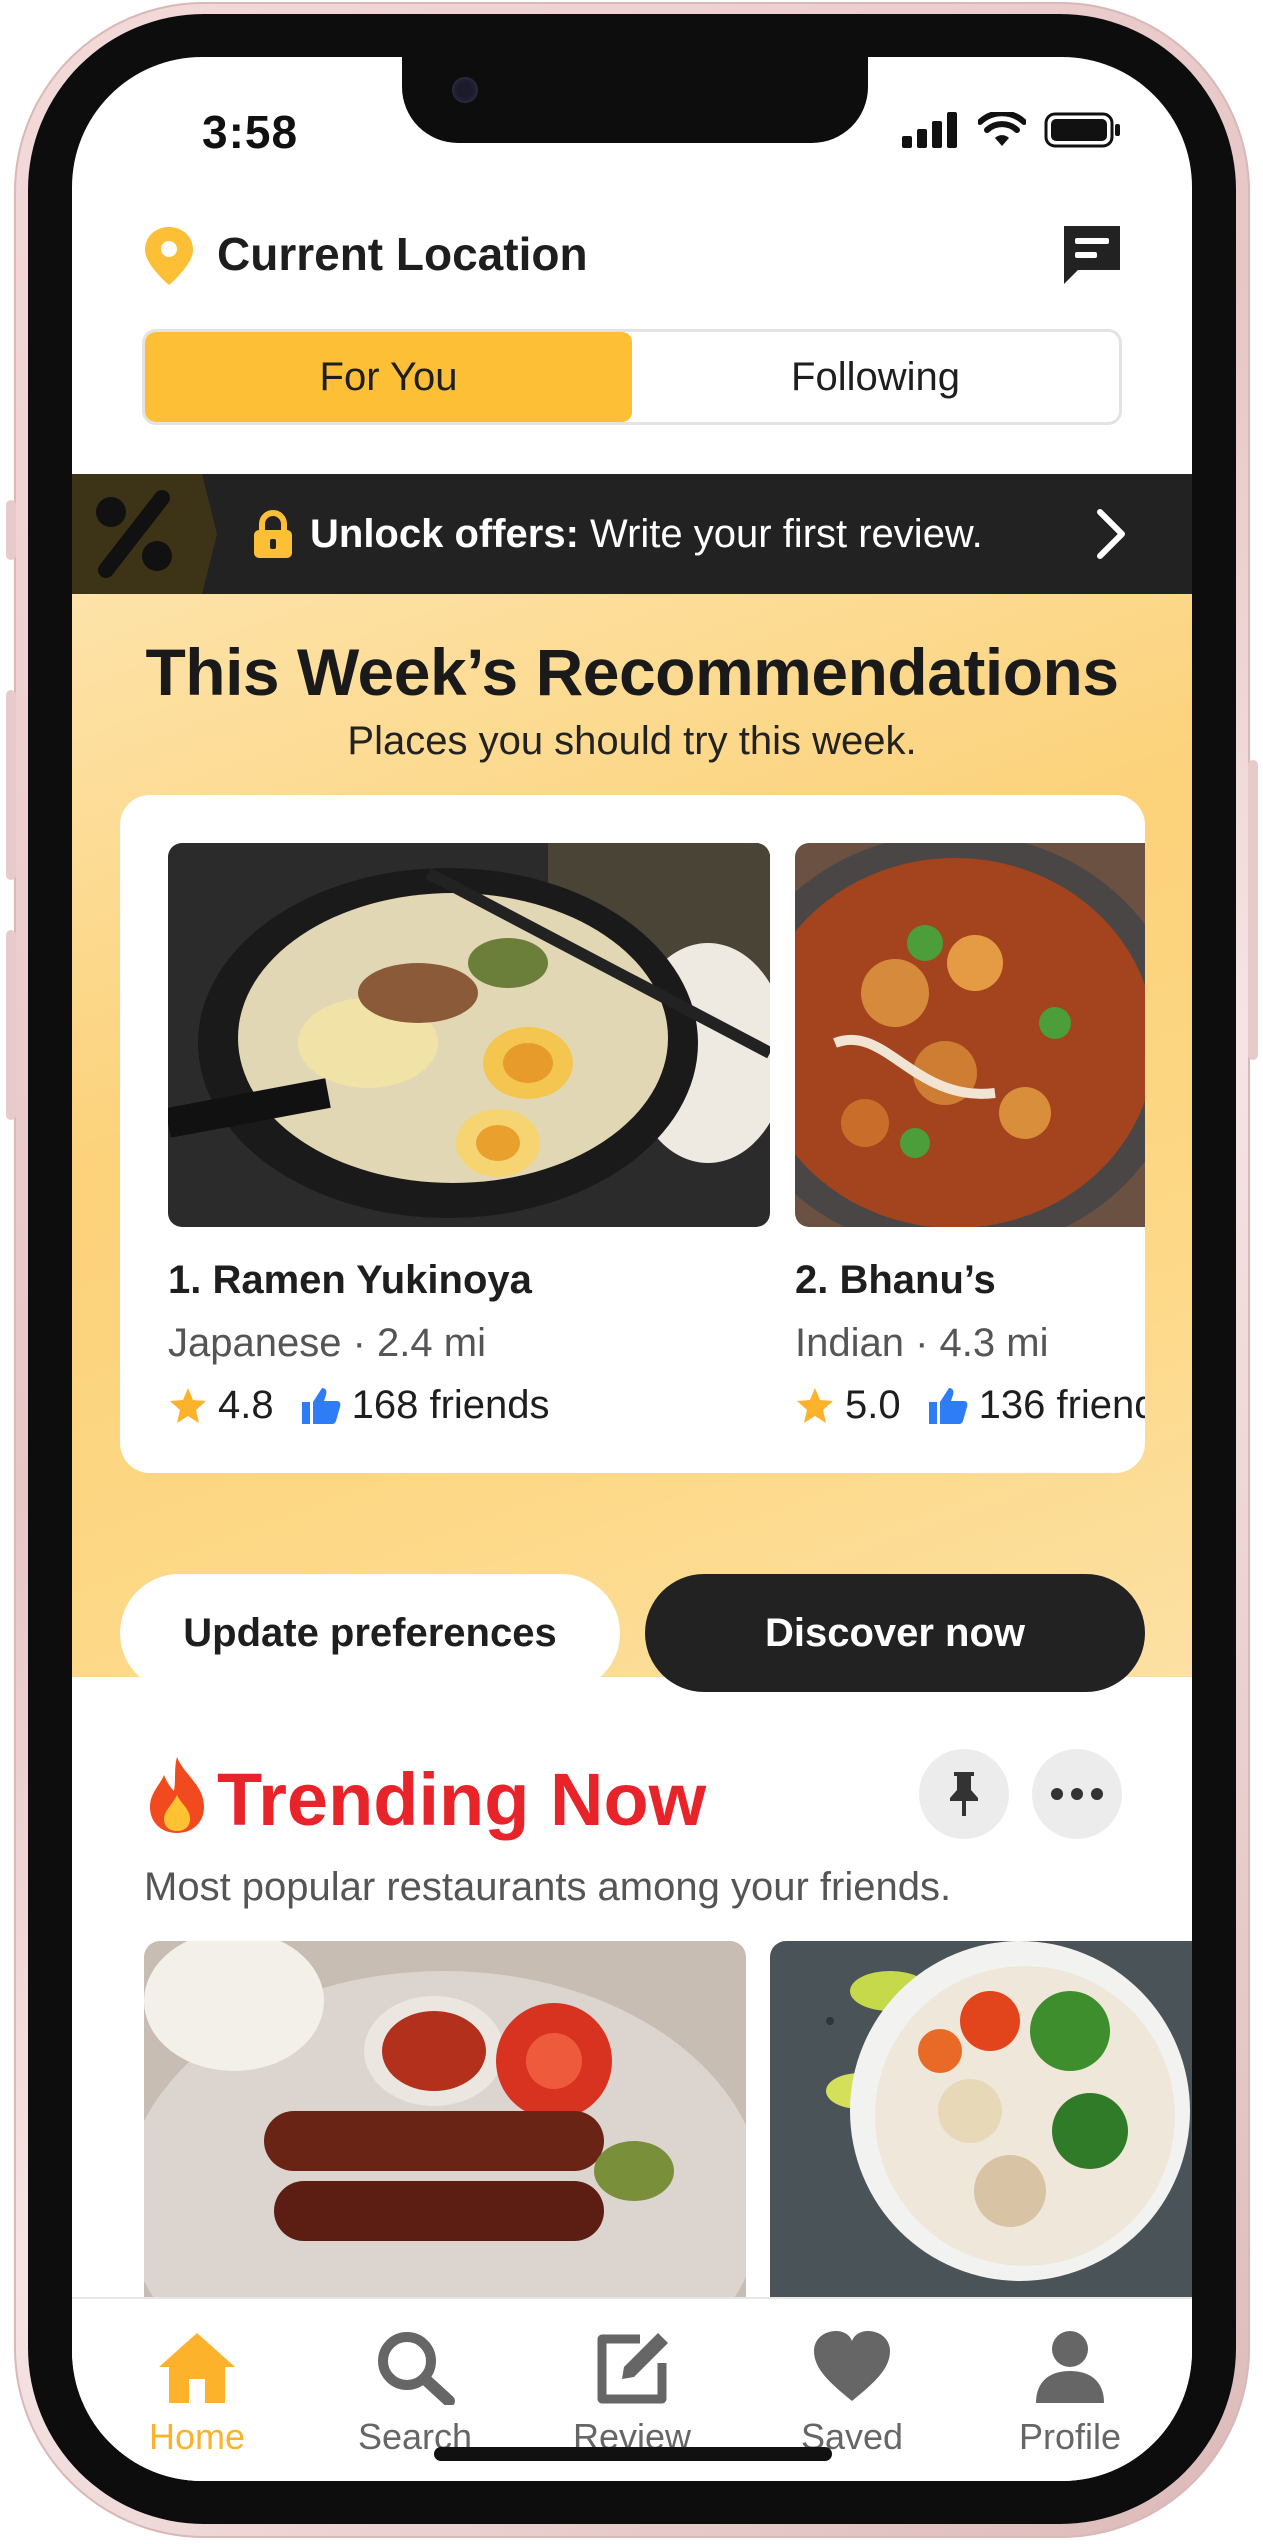 The width and height of the screenshot is (1263, 2544). I want to click on status-icons, so click(1012, 130).